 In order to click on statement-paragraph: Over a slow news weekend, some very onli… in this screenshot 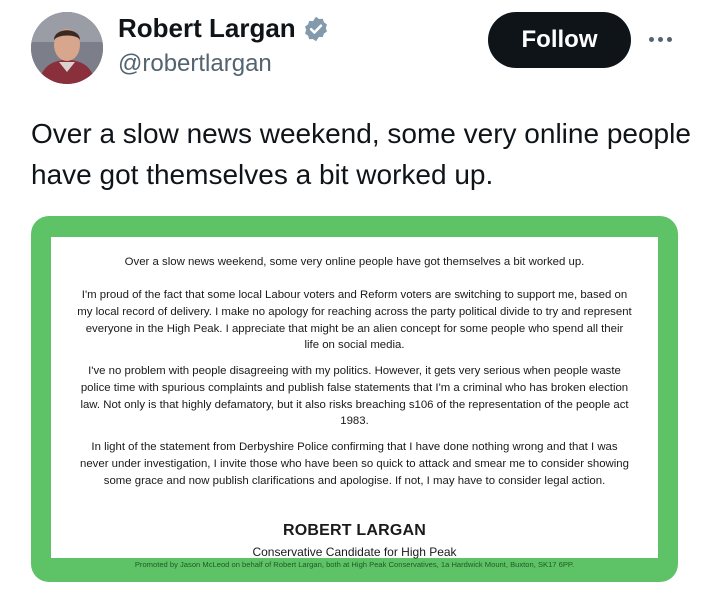, I will do `click(354, 262)`.